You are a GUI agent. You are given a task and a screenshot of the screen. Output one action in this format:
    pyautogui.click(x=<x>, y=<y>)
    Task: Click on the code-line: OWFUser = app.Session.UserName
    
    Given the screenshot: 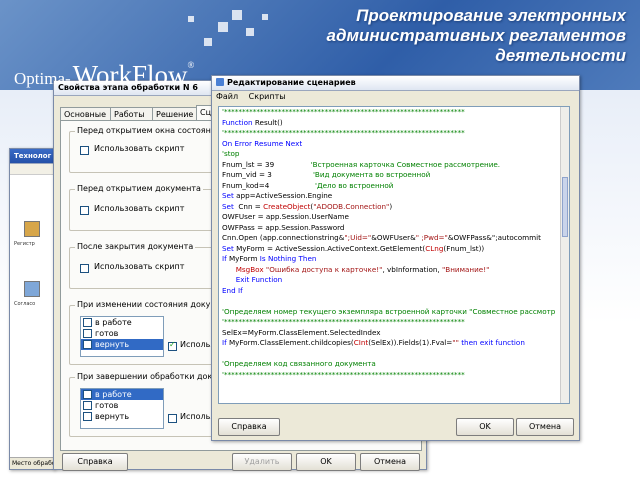 What is the action you would take?
    pyautogui.click(x=394, y=217)
    